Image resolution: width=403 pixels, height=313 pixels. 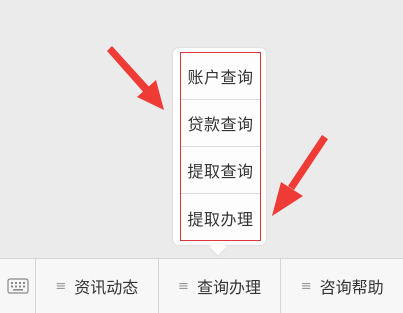 I want to click on tab-news: ≡ 资讯动态, so click(x=97, y=286).